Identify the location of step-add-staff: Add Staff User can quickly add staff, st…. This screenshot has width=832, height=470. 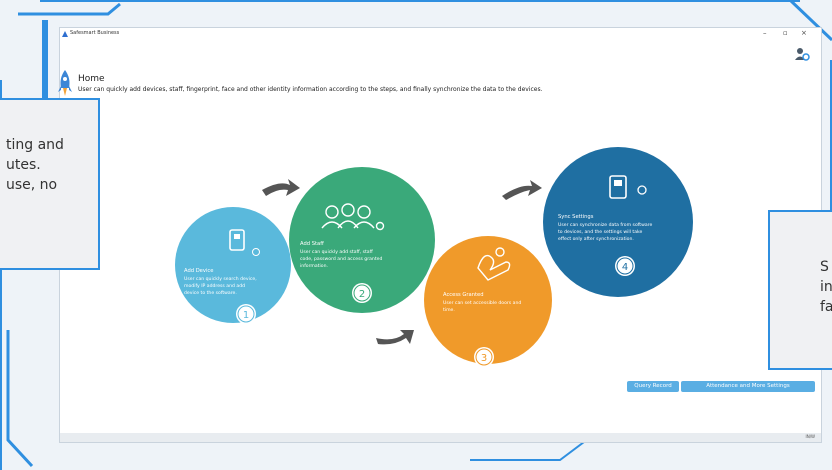
(362, 240).